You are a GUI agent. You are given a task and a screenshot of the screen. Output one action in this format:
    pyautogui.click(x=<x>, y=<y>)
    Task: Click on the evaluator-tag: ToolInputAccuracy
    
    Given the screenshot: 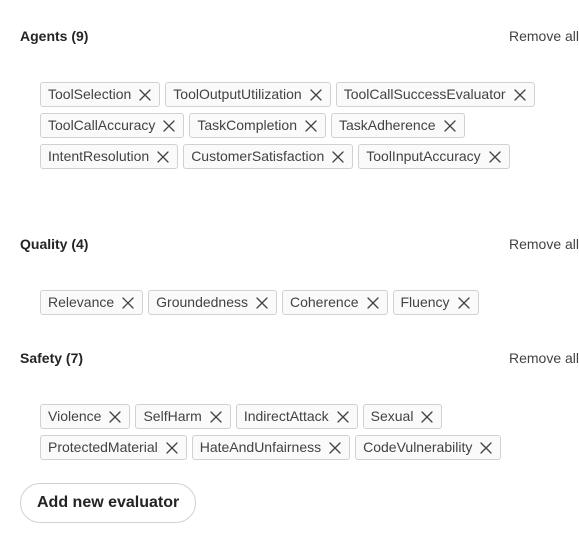 What is the action you would take?
    pyautogui.click(x=434, y=156)
    